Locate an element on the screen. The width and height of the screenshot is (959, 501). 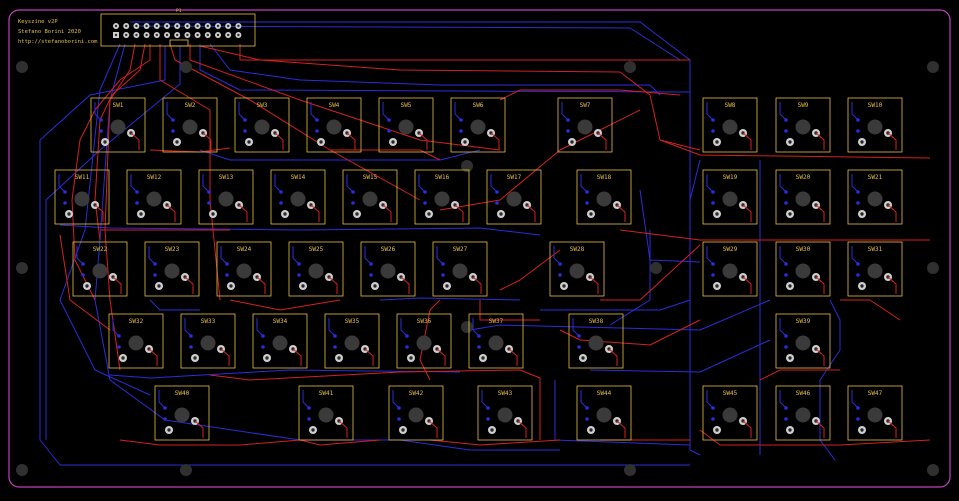
switch-label: SW27 is located at coordinates (460, 249).